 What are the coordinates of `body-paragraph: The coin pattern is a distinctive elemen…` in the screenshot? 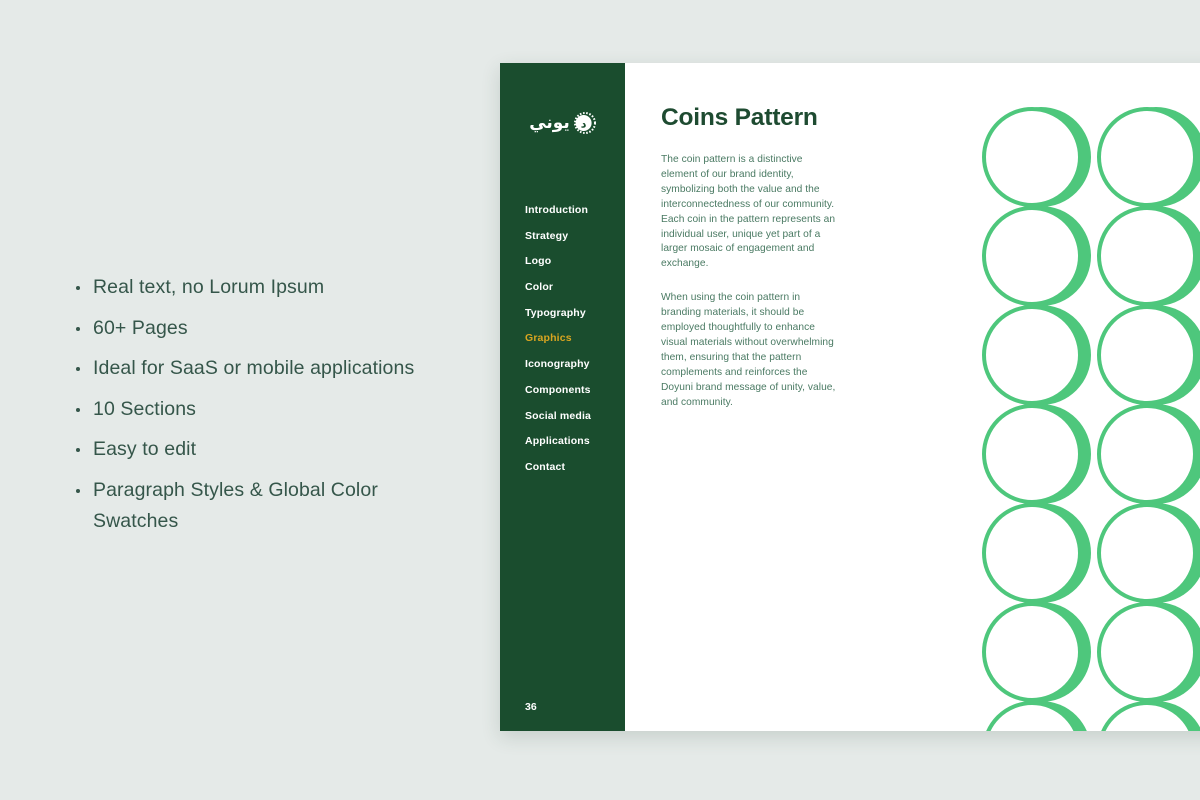 It's located at (748, 212).